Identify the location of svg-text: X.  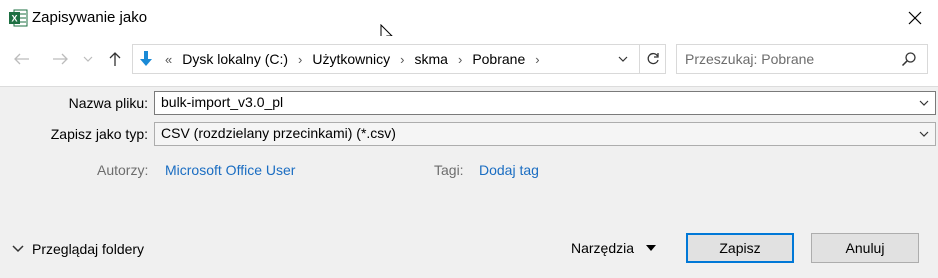
(14, 19).